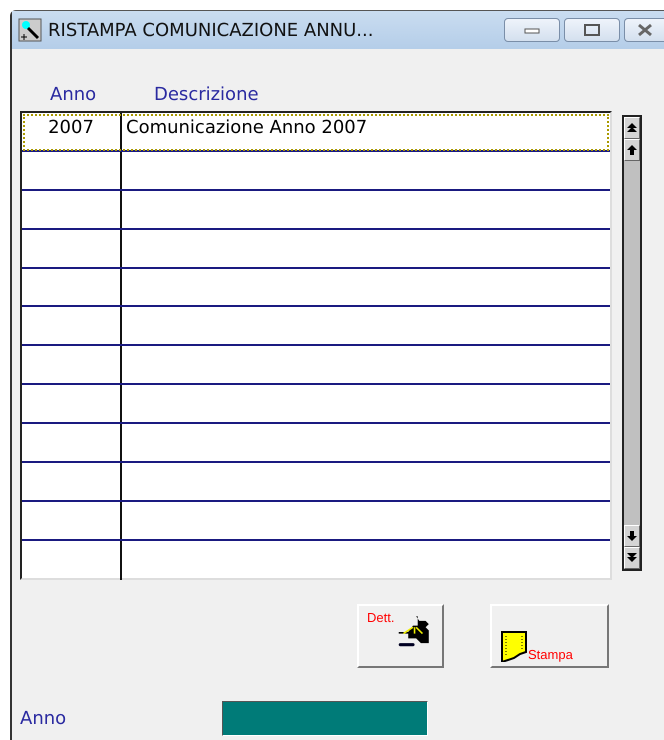  I want to click on scroll-down-button, so click(632, 536).